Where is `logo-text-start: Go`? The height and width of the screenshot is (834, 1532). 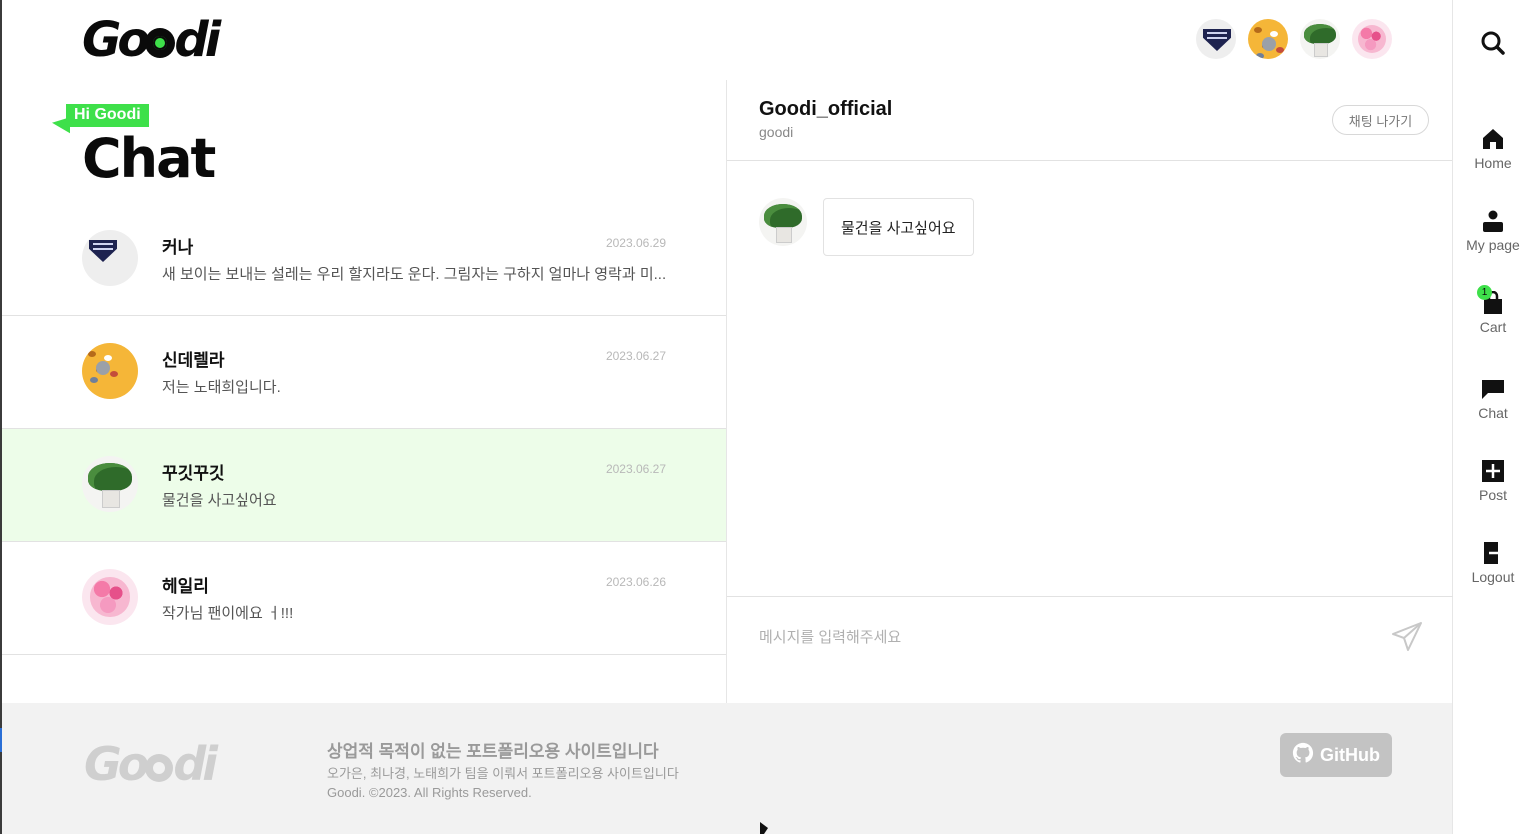 logo-text-start: Go is located at coordinates (116, 40).